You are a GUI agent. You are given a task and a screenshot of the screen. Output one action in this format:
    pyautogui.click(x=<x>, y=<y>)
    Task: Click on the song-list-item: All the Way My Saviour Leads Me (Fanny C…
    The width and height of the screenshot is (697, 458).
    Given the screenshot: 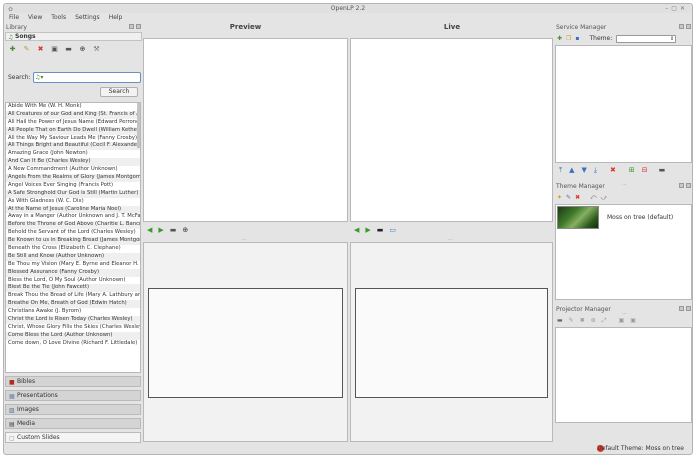 What is the action you would take?
    pyautogui.click(x=73, y=139)
    